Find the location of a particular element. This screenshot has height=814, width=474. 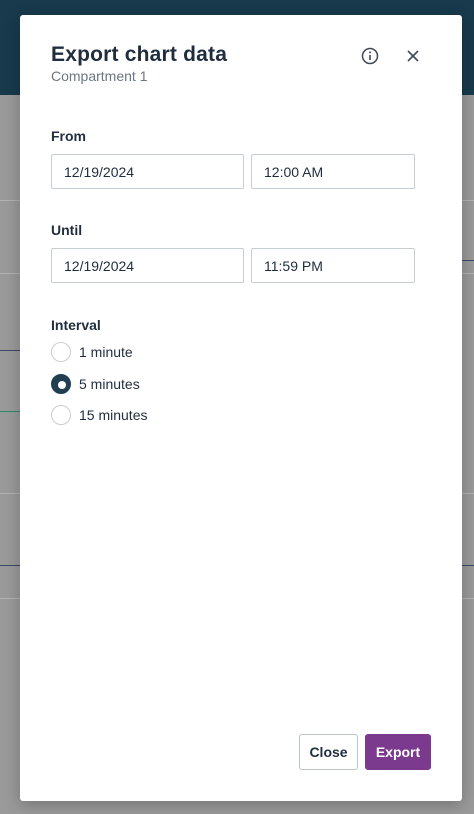

info-icon is located at coordinates (370, 56).